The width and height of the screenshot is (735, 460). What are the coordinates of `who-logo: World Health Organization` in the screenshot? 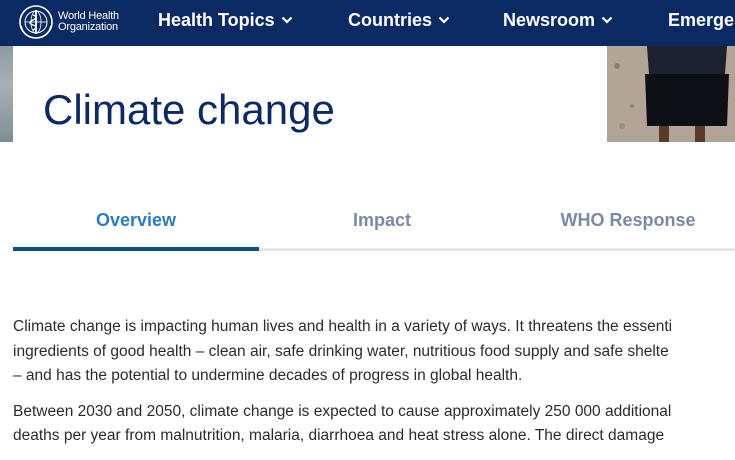 It's located at (68, 22).